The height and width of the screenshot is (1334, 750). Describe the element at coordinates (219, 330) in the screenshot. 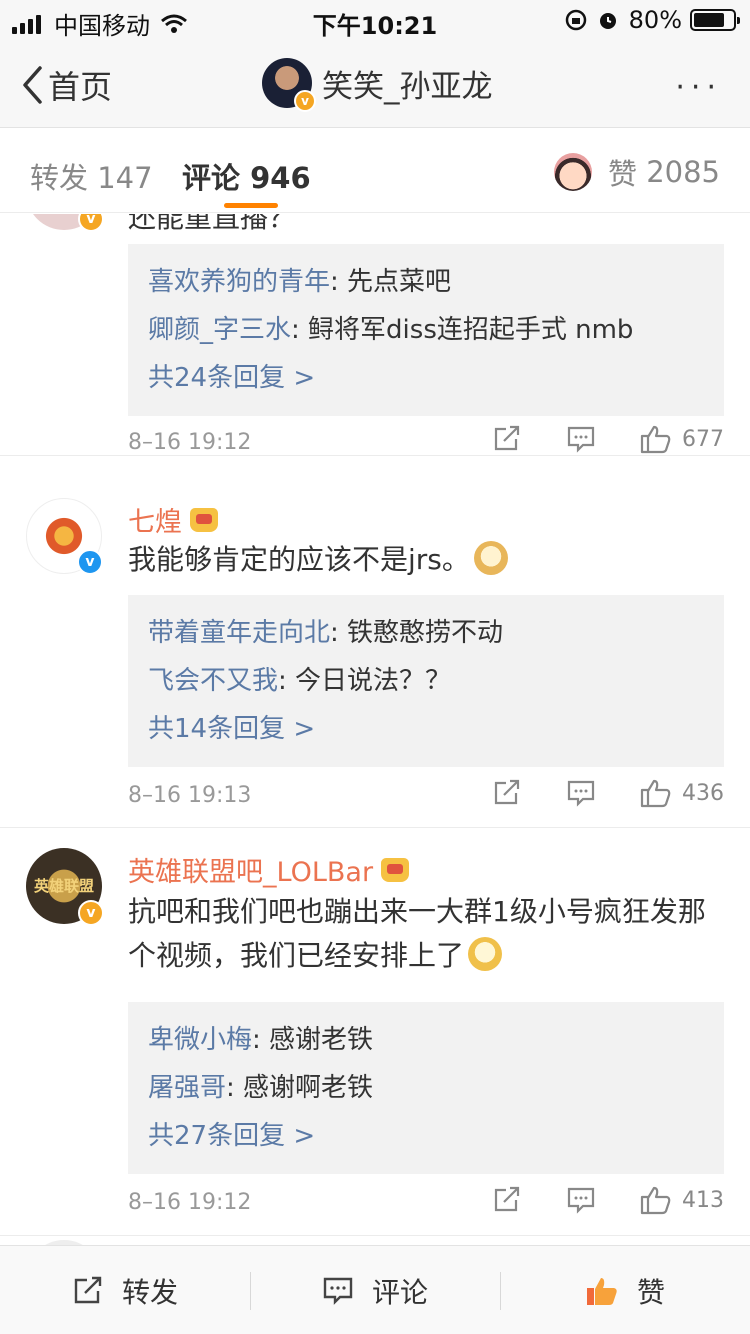

I see `reply-author: 卿颜_字三水` at that location.